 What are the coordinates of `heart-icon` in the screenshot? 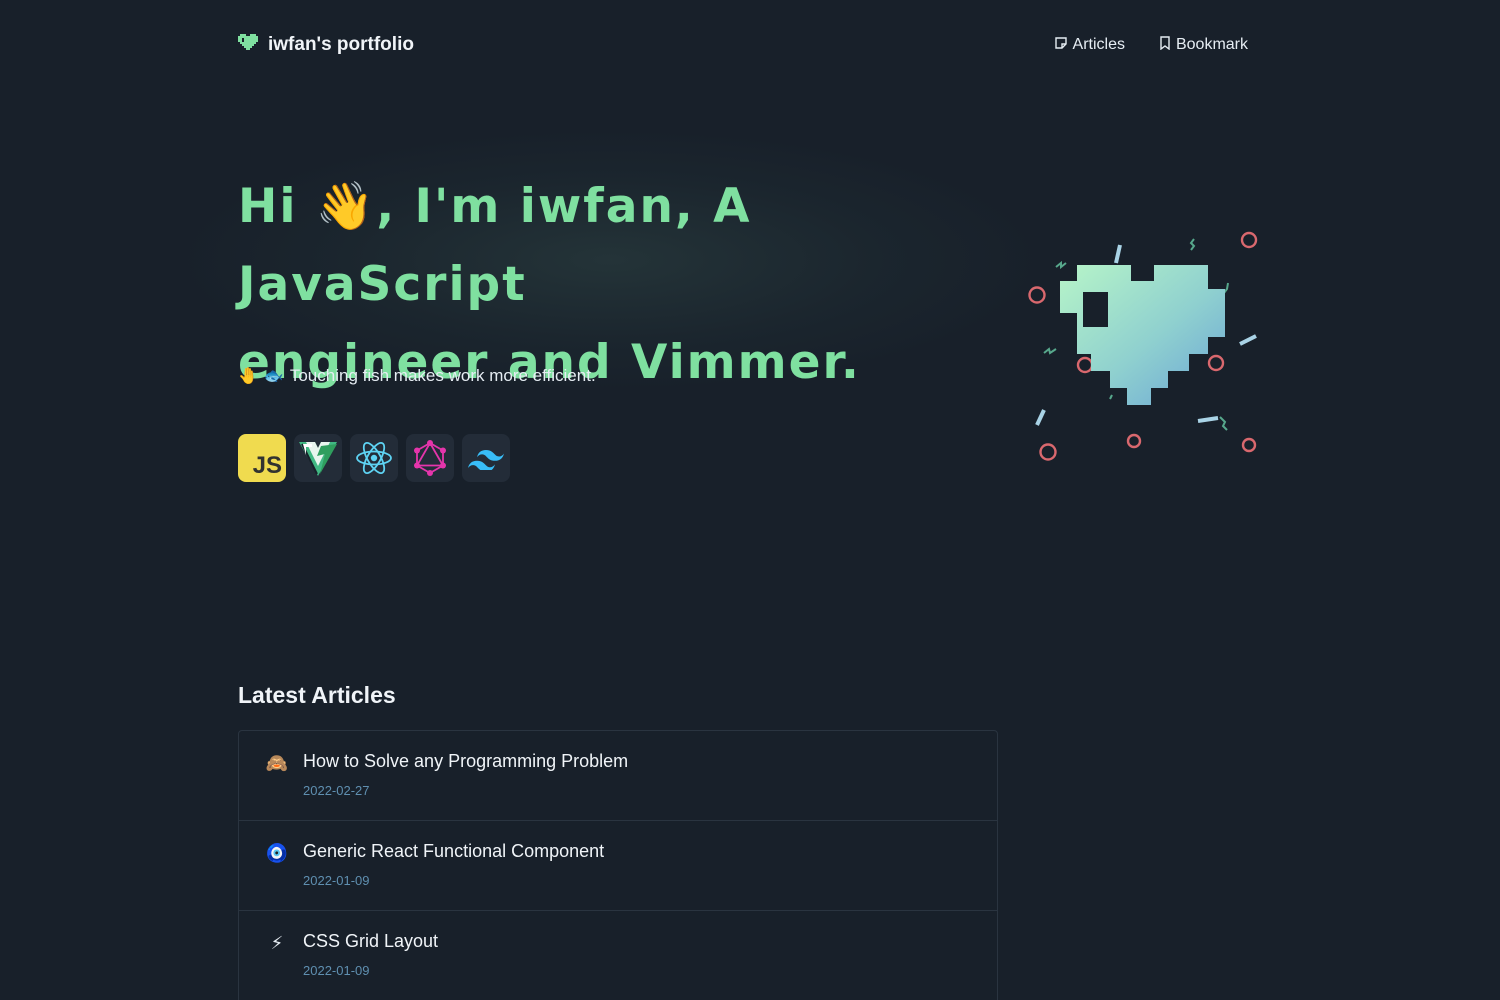 It's located at (248, 45).